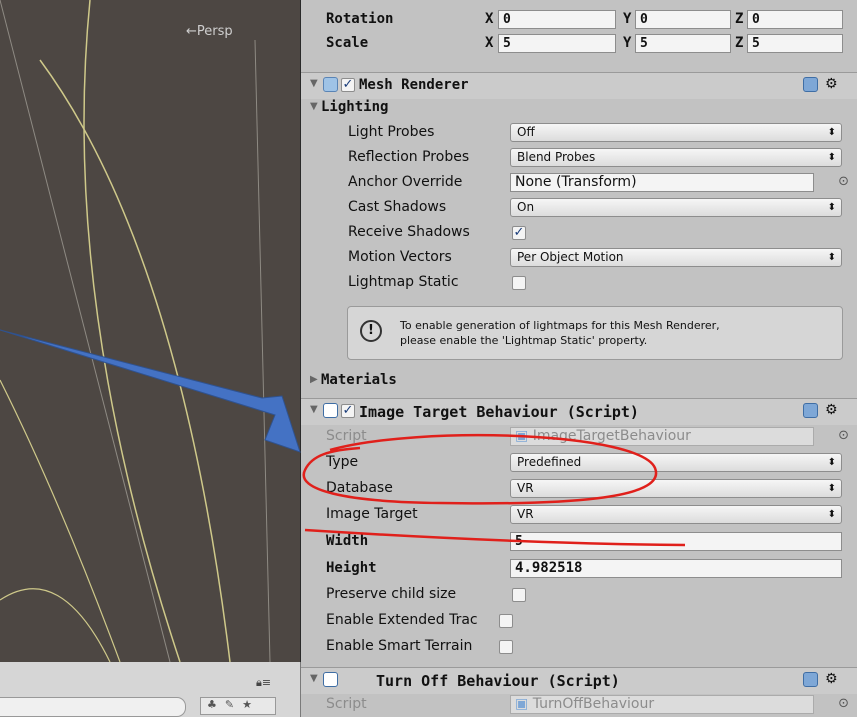  I want to click on turn-off-script-row: Script ▣ TurnOffBehaviour ⊙, so click(579, 705).